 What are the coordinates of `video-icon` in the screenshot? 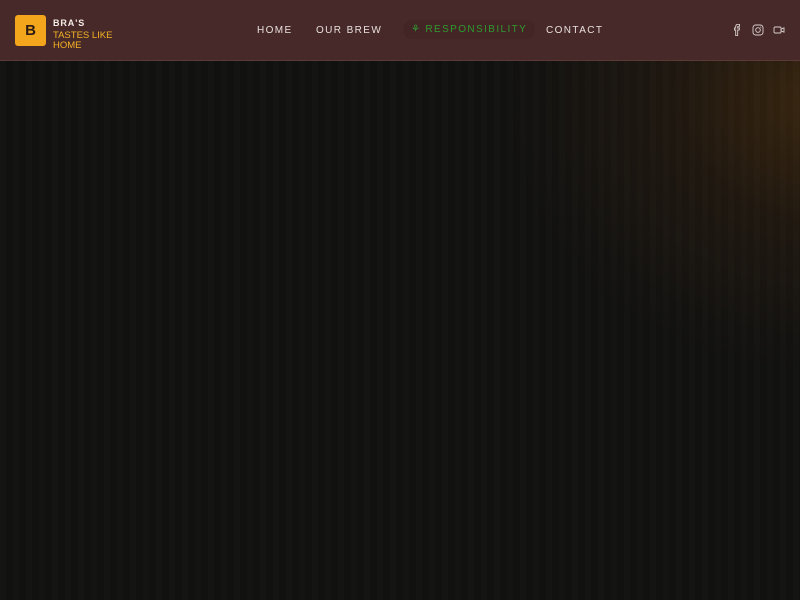 It's located at (779, 30).